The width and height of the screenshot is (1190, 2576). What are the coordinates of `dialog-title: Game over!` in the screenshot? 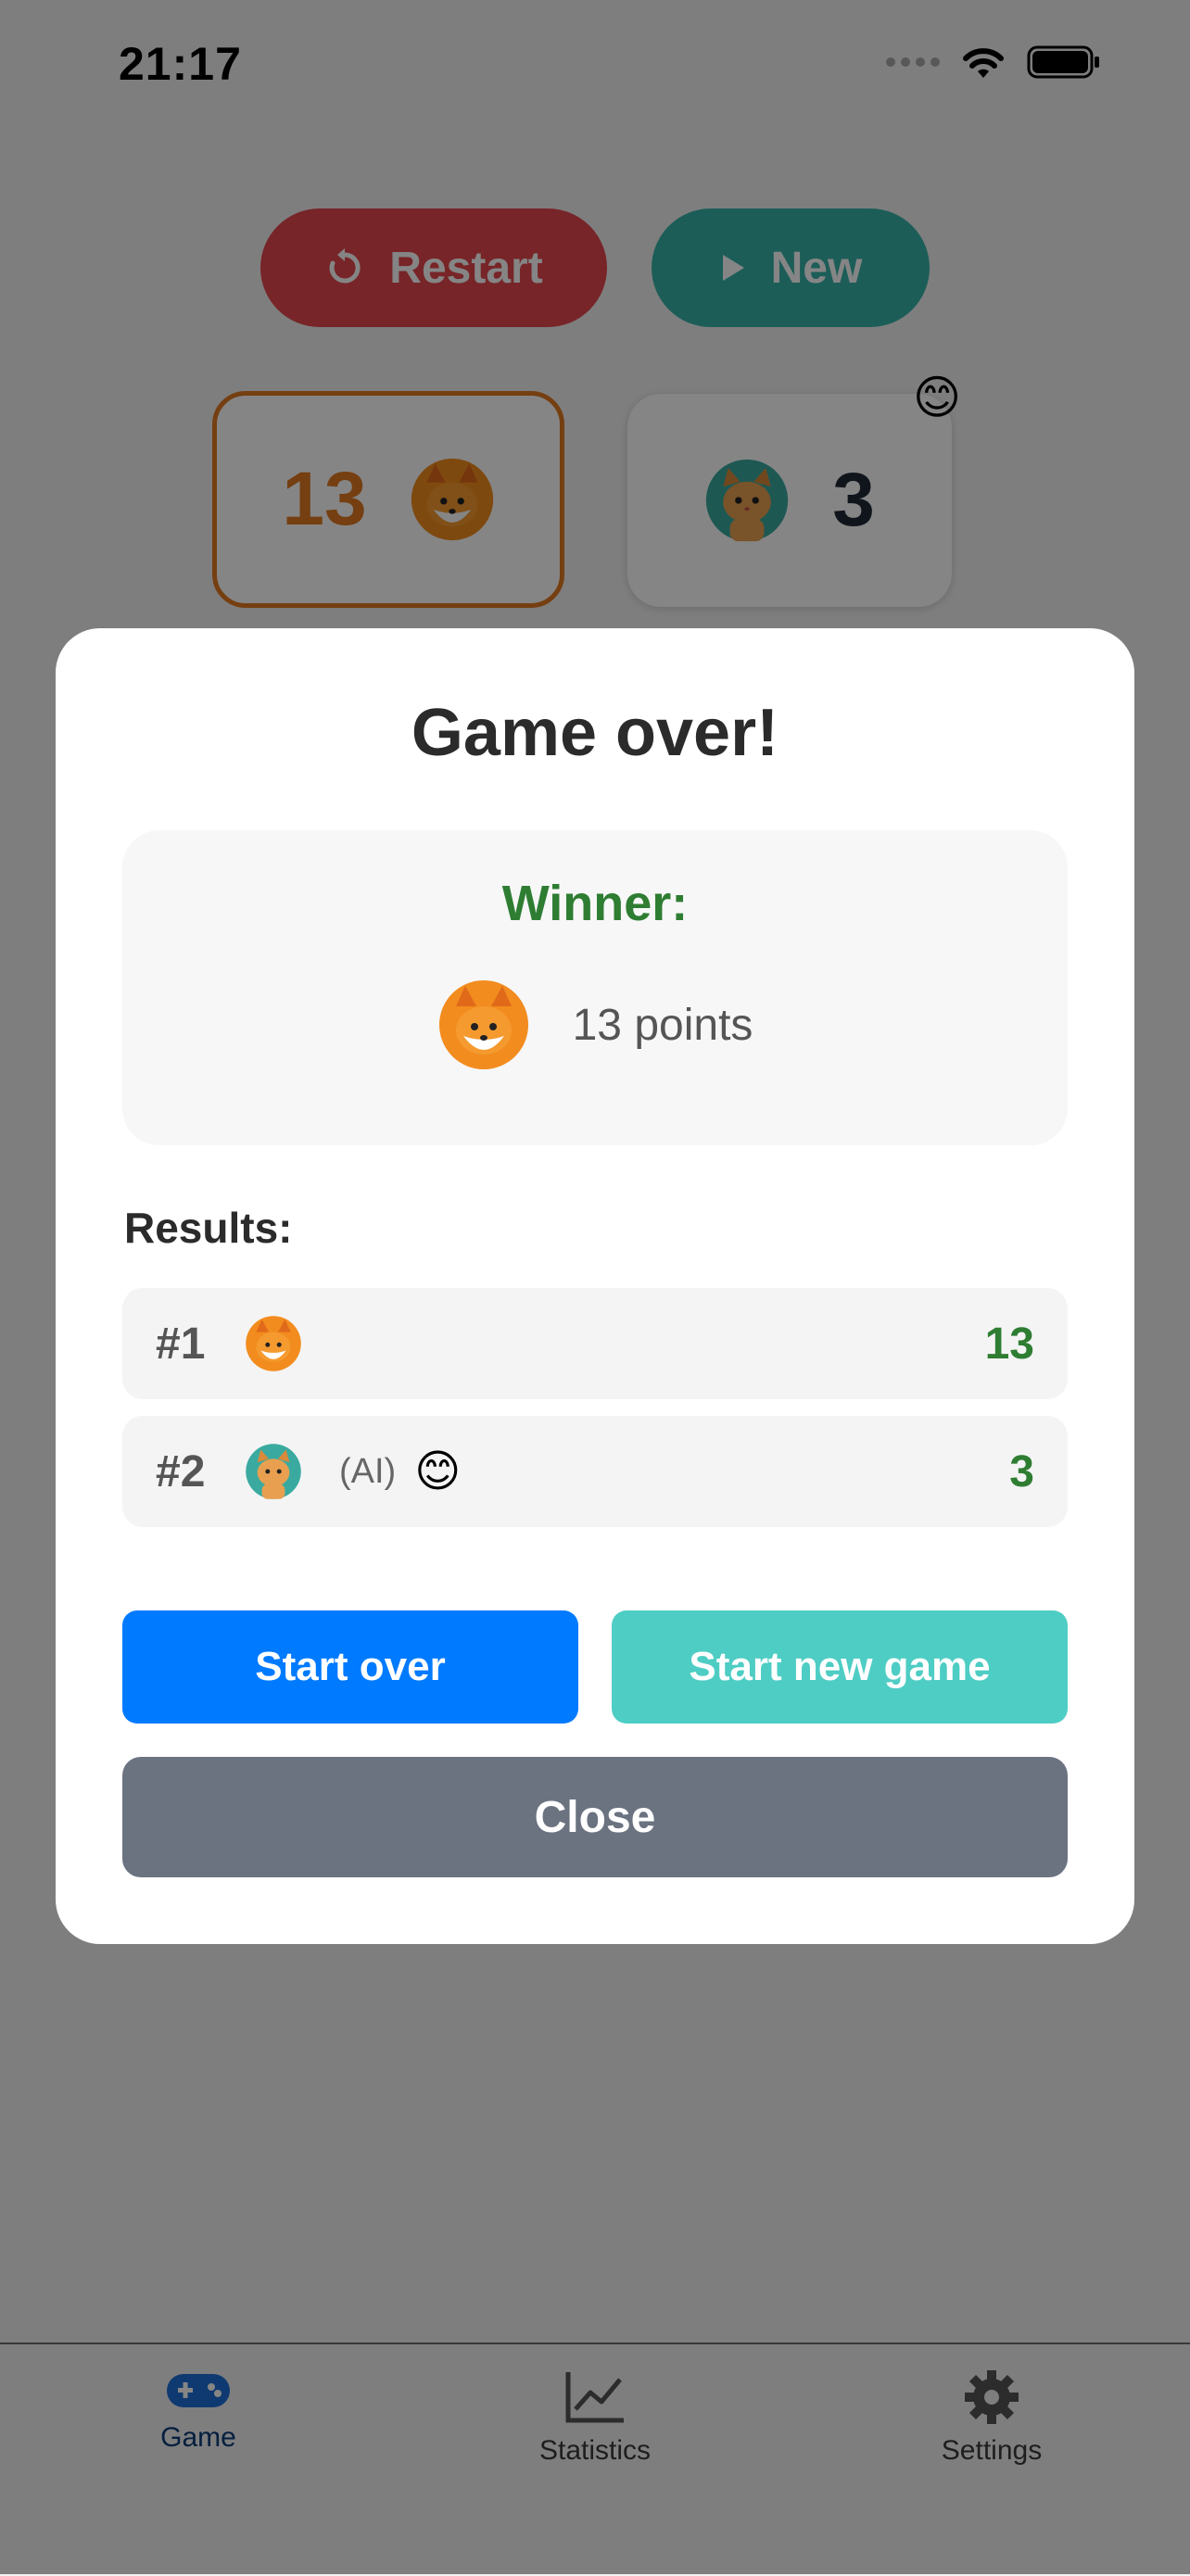 It's located at (595, 733).